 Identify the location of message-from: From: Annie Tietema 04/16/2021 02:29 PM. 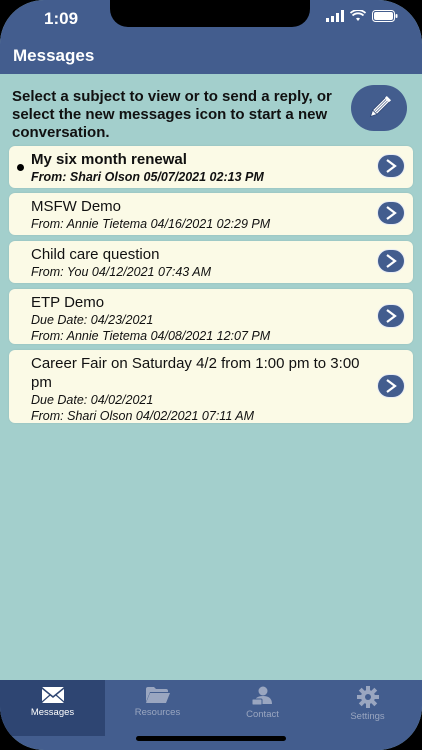
(151, 224).